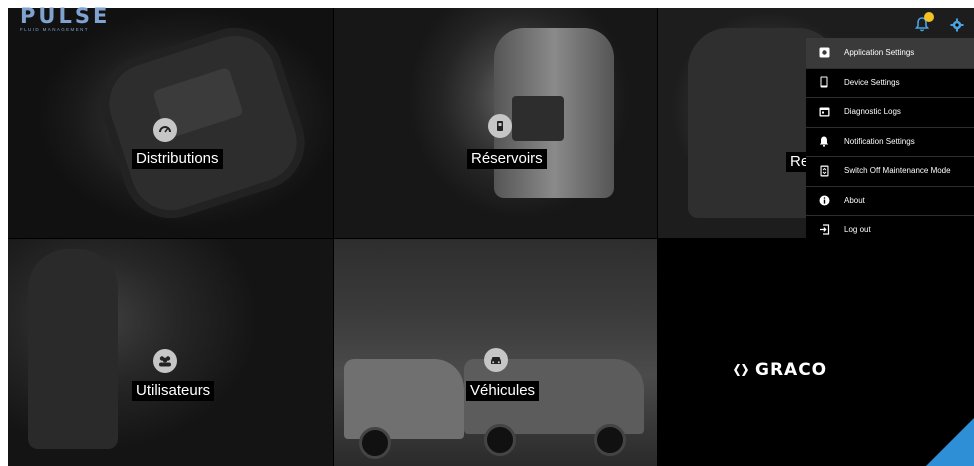  What do you see at coordinates (857, 230) in the screenshot?
I see `menu-item-label: Log out` at bounding box center [857, 230].